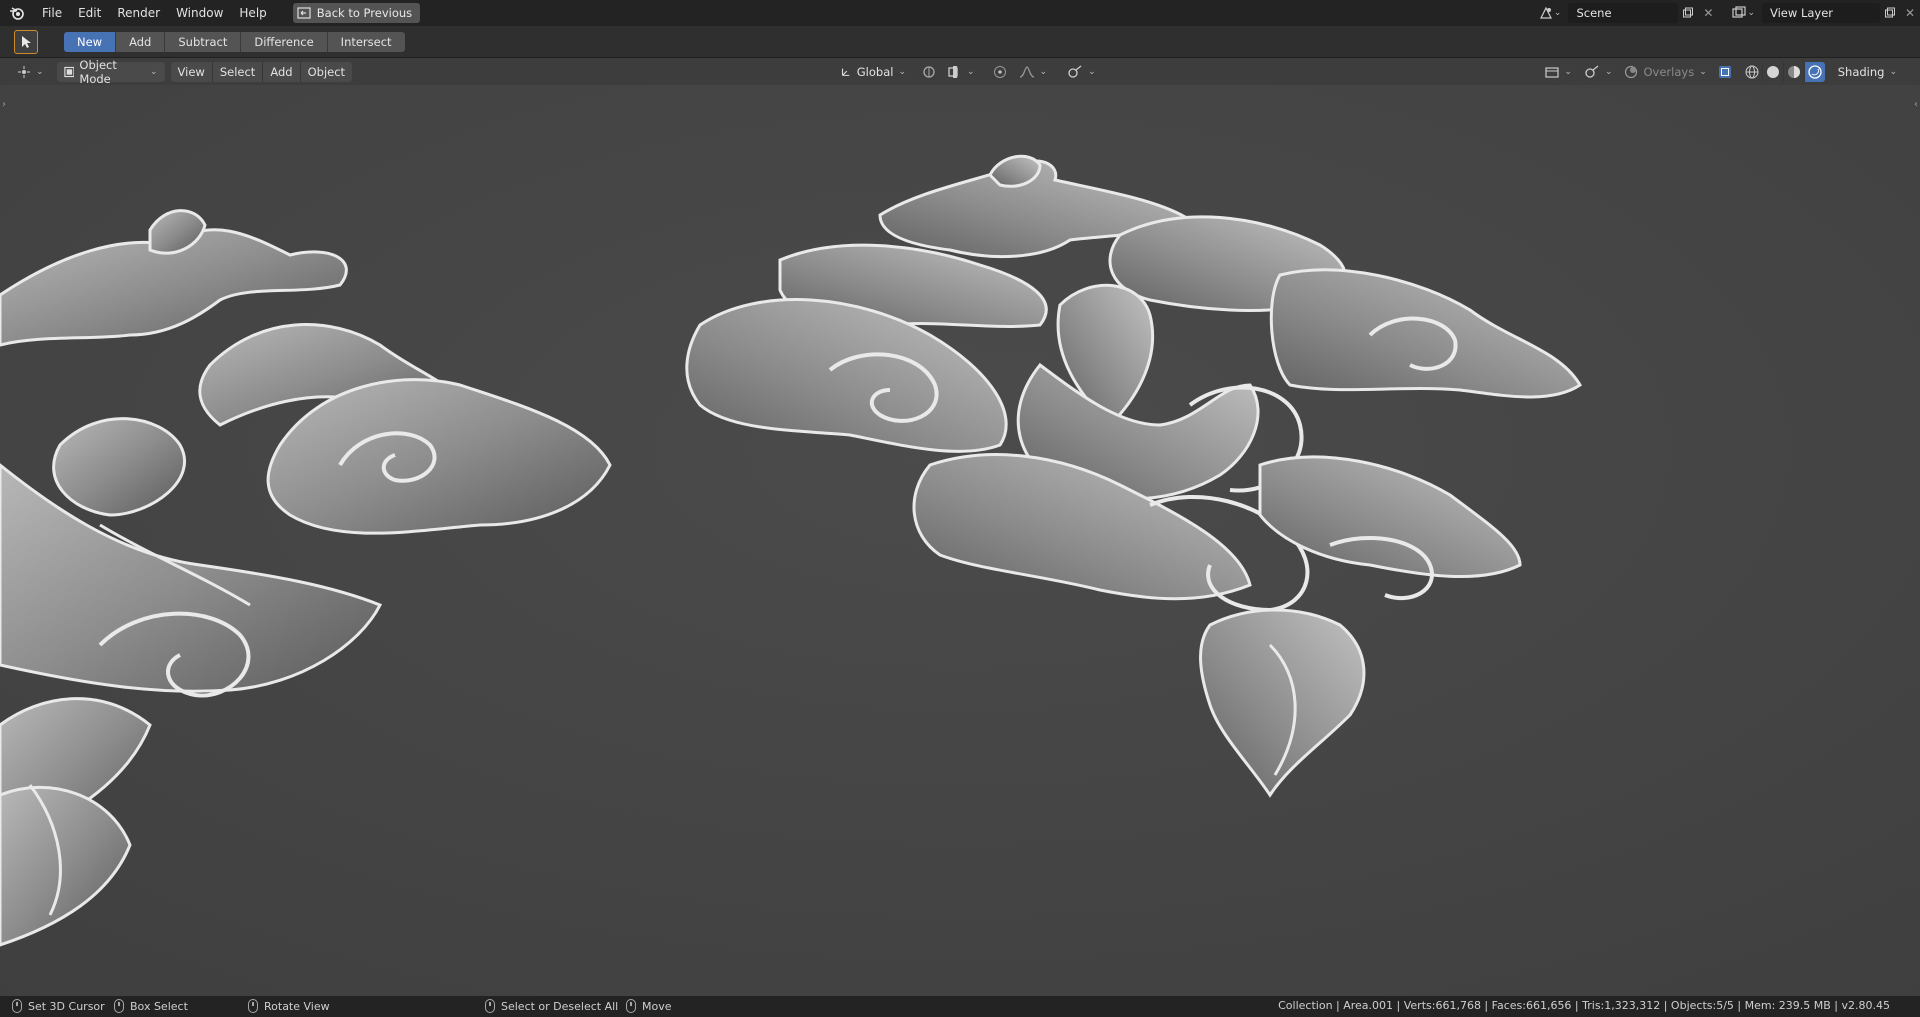  What do you see at coordinates (953, 72) in the screenshot?
I see `snap-icon` at bounding box center [953, 72].